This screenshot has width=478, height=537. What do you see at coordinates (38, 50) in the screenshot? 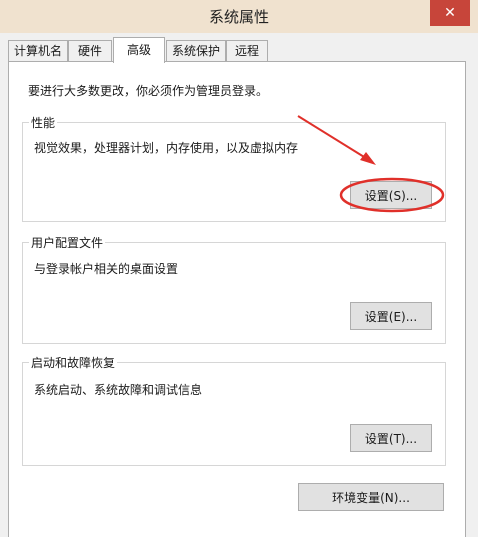
I see `tab-computer-name: 计算机名` at bounding box center [38, 50].